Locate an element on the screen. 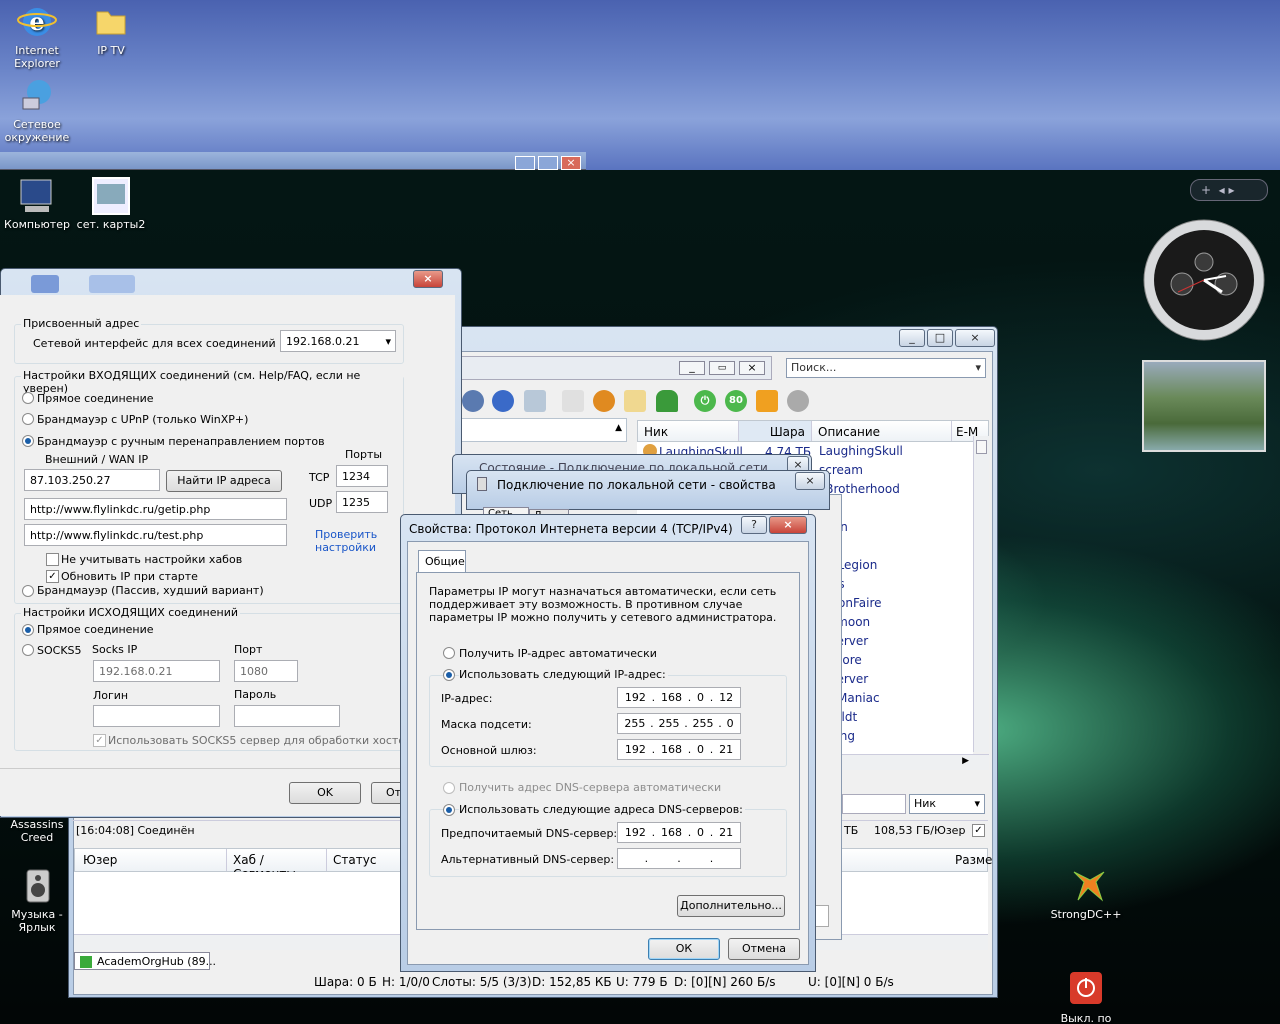 The image size is (1280, 1024). cancel-button: Отмена is located at coordinates (764, 949).